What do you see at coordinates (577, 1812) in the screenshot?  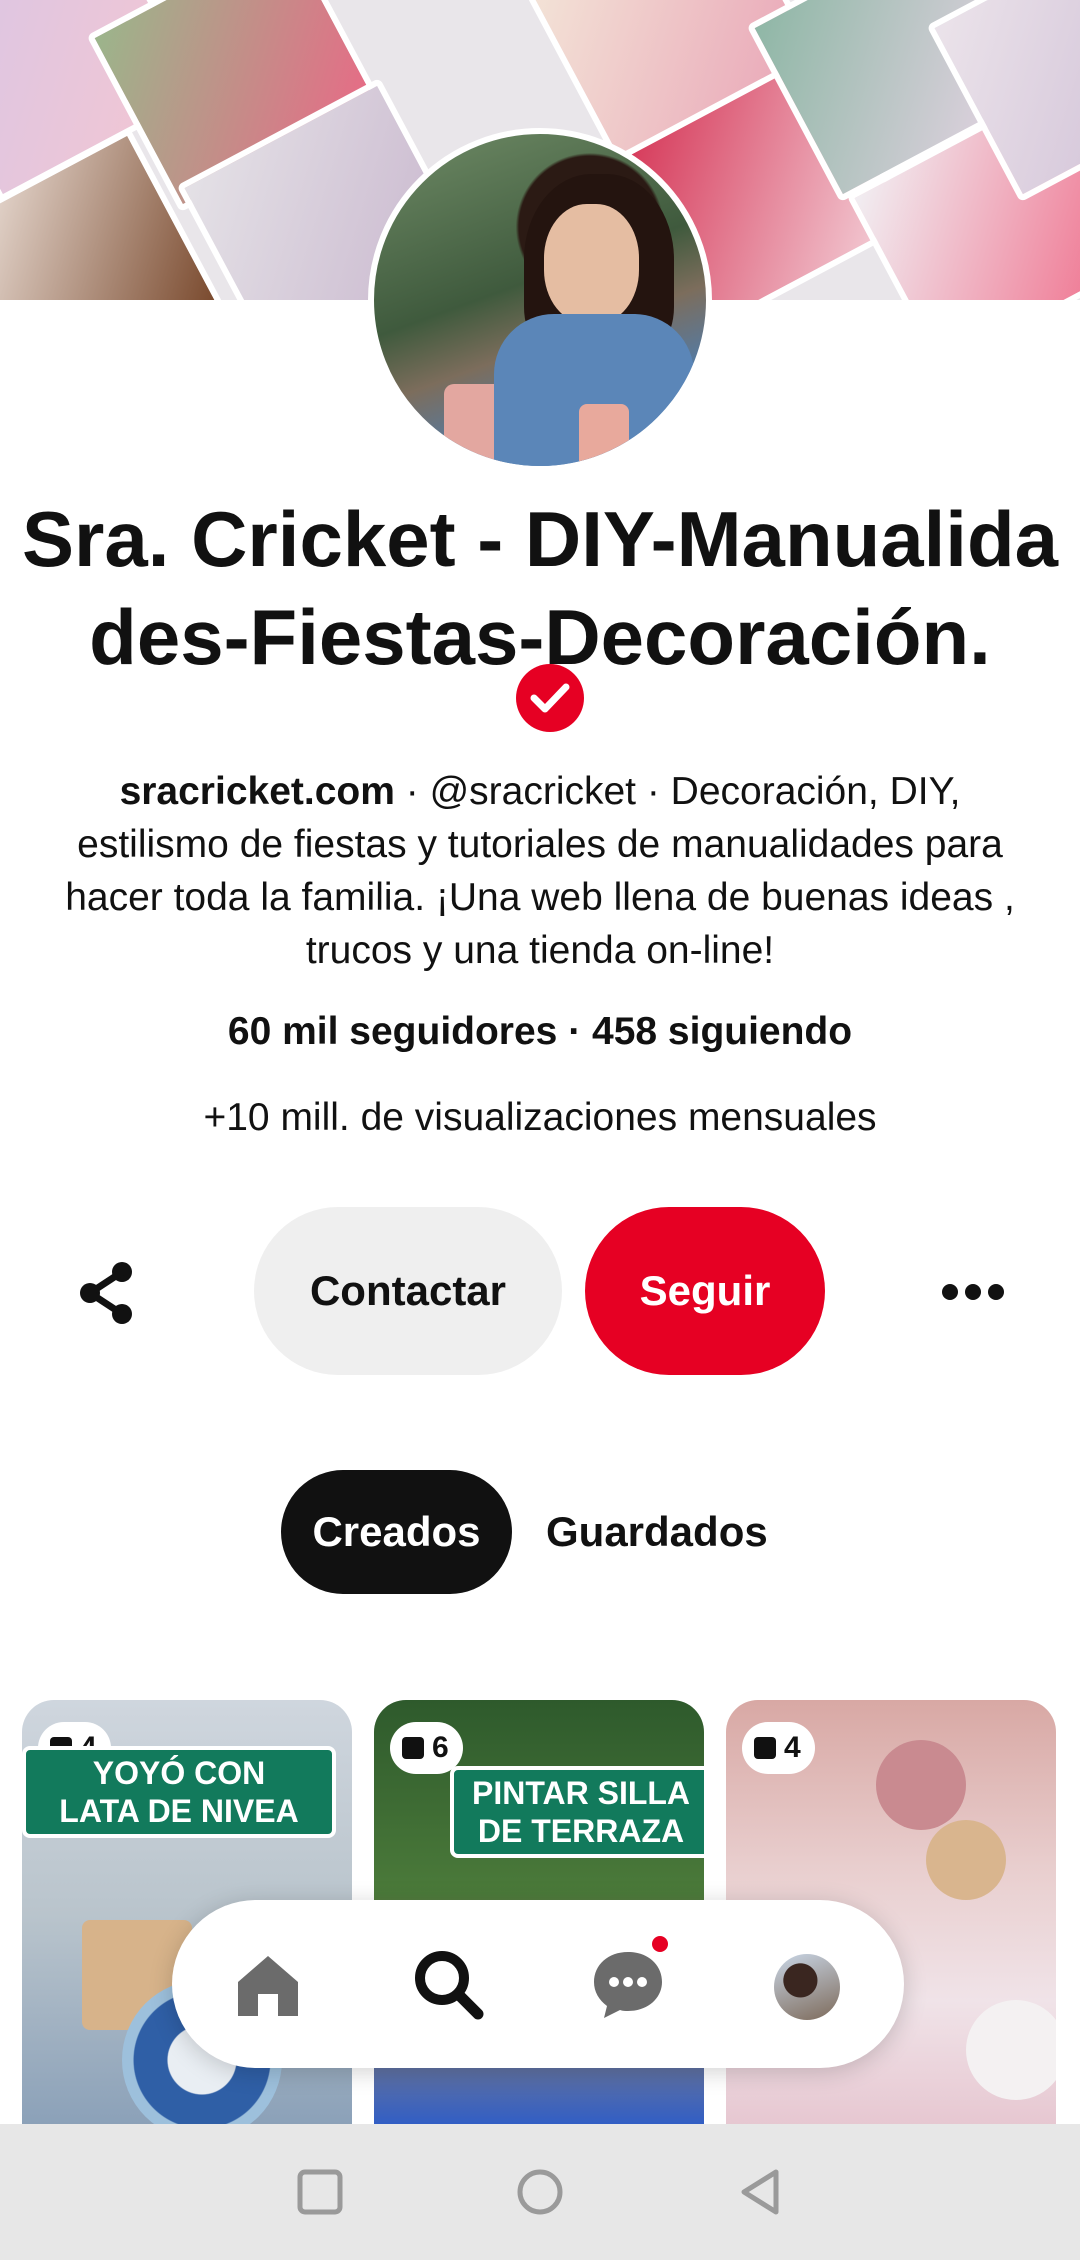 I see `pin-overlay-text: PINTAR SILLA DE TERRAZA` at bounding box center [577, 1812].